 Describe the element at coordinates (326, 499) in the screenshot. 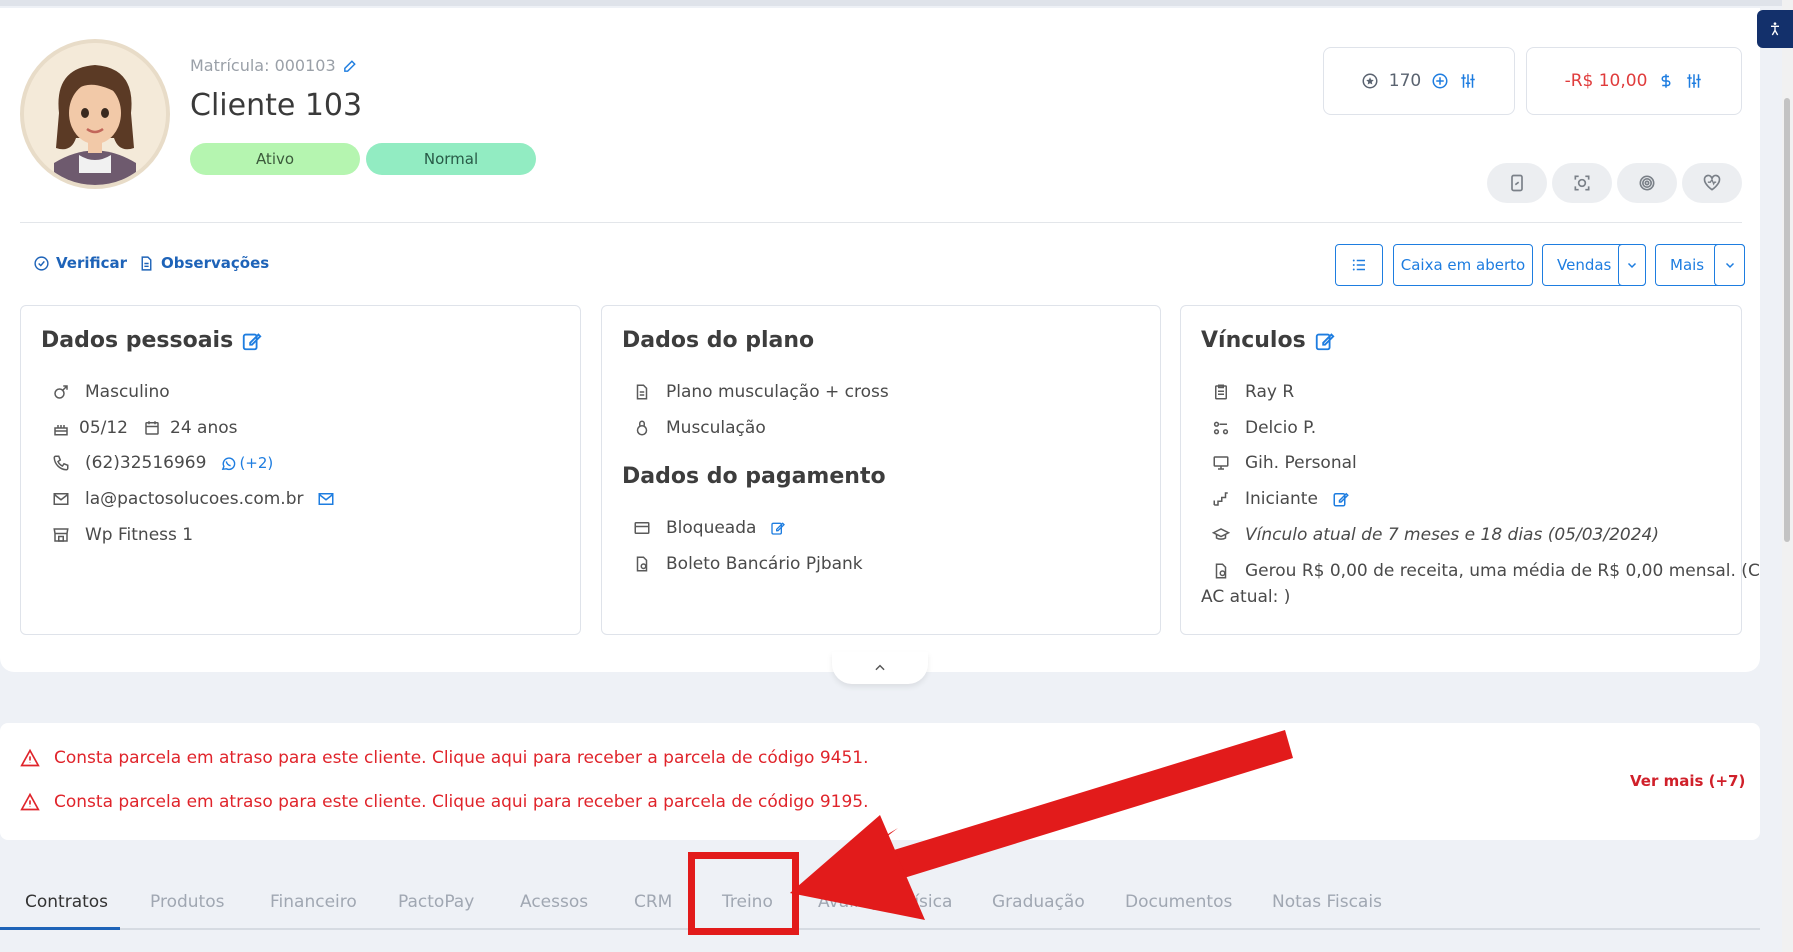

I see `send-email-icon` at that location.